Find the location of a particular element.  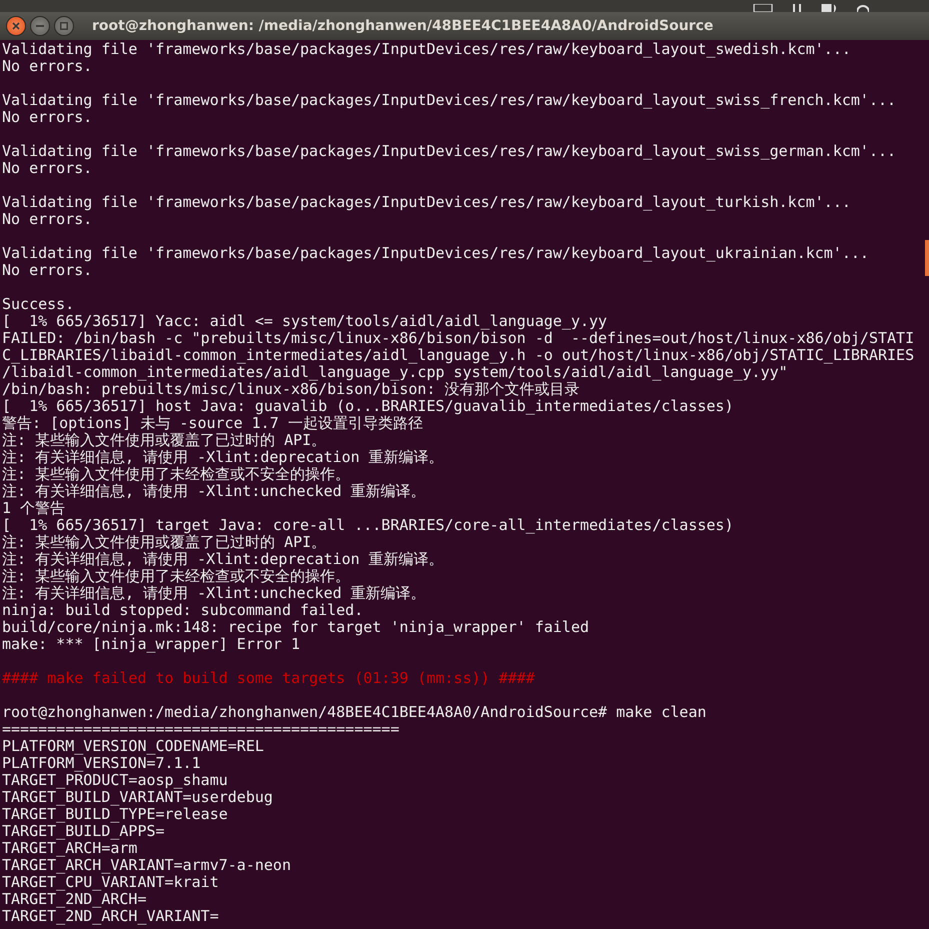

terminal-line: 警告: [options] 未与 -source 1.7 一起设置引导类路径 is located at coordinates (212, 423).